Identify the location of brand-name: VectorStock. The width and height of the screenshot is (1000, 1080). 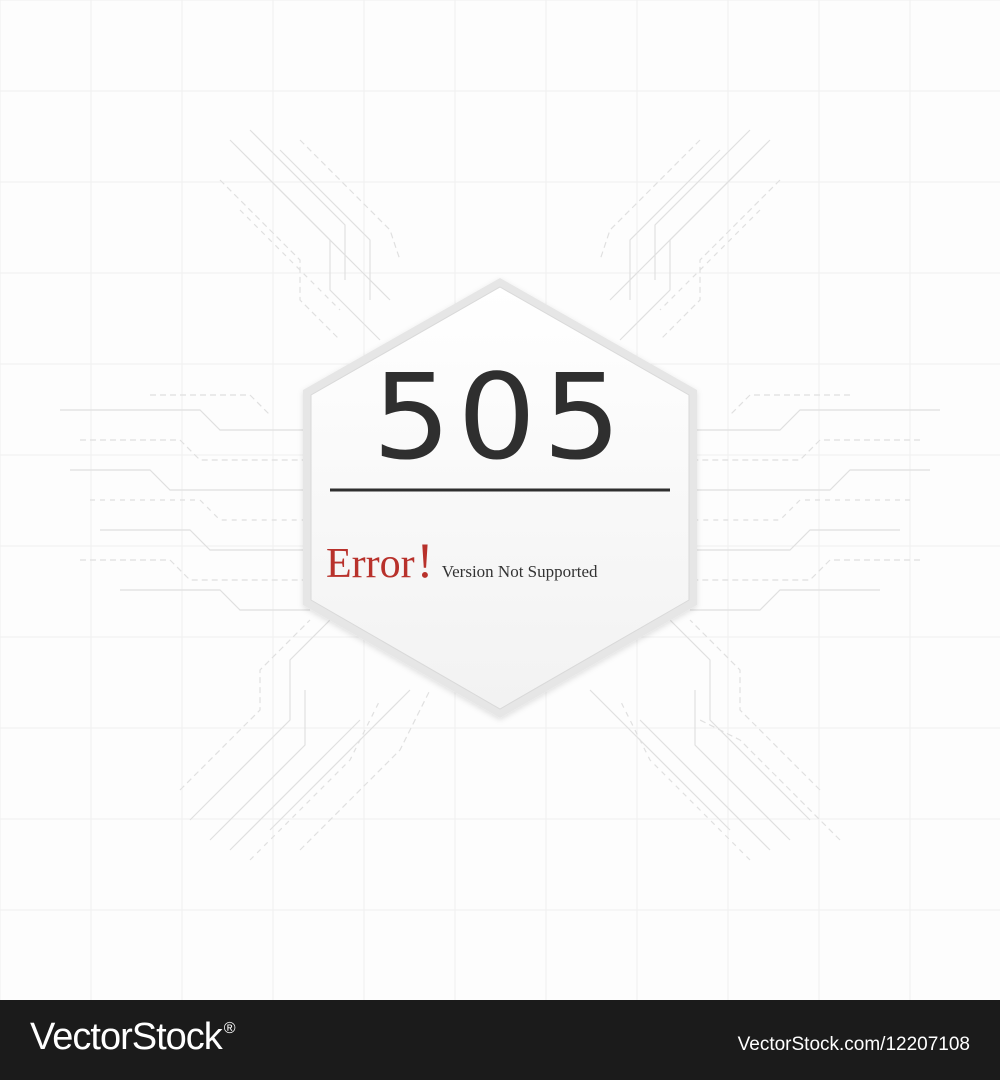
(126, 1037).